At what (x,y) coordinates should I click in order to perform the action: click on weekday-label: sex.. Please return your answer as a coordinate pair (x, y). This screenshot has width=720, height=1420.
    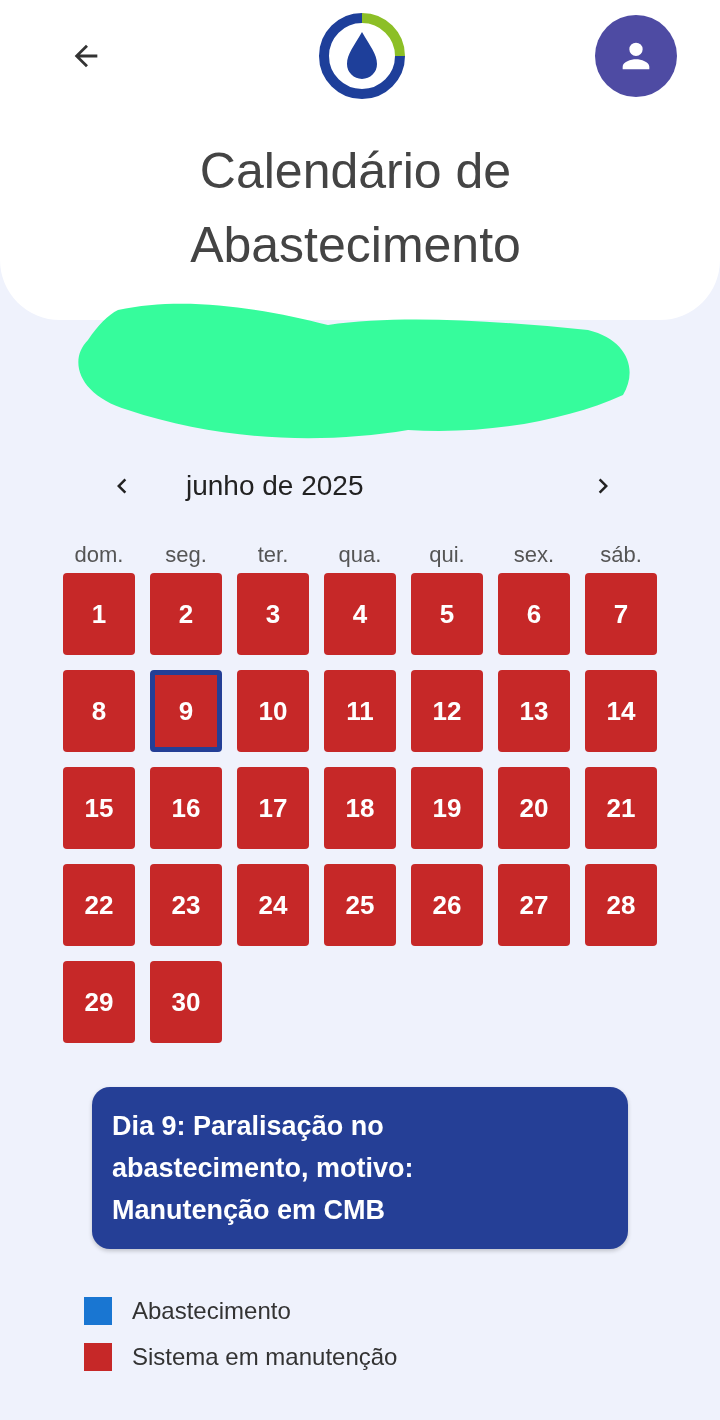
    Looking at the image, I should click on (534, 555).